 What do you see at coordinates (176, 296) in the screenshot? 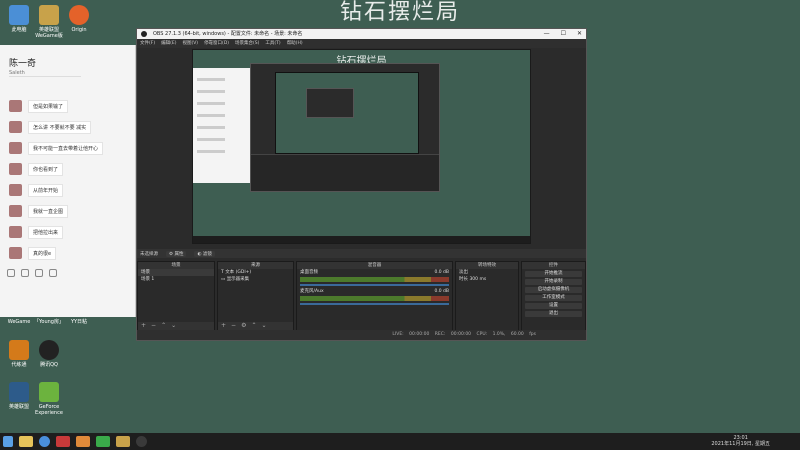
I see `scenes-dock: 场景 场景 场景 1 + − ⌃ ⌄` at bounding box center [176, 296].